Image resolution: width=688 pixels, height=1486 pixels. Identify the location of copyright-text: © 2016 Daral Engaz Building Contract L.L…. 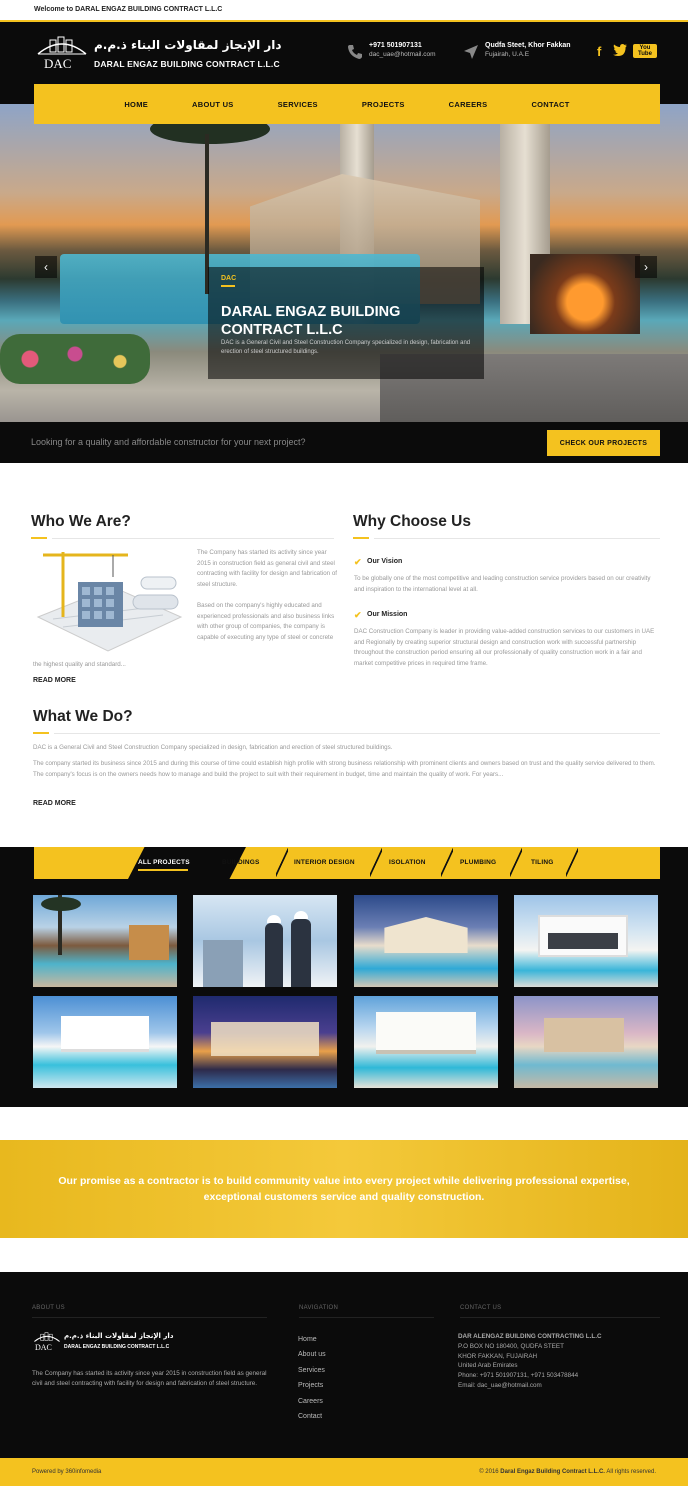
(567, 1472).